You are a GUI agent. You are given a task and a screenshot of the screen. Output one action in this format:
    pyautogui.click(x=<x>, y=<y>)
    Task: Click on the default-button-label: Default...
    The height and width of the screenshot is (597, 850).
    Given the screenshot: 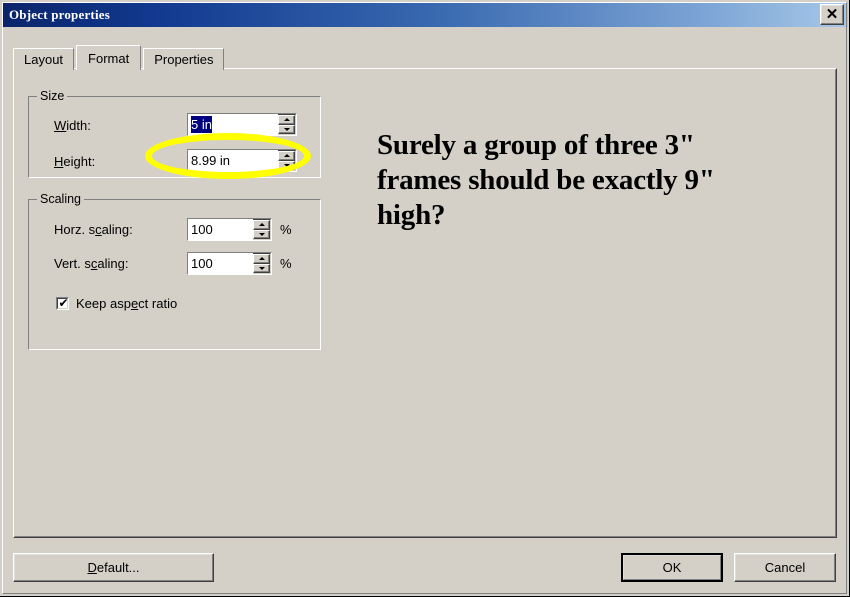 What is the action you would take?
    pyautogui.click(x=113, y=567)
    